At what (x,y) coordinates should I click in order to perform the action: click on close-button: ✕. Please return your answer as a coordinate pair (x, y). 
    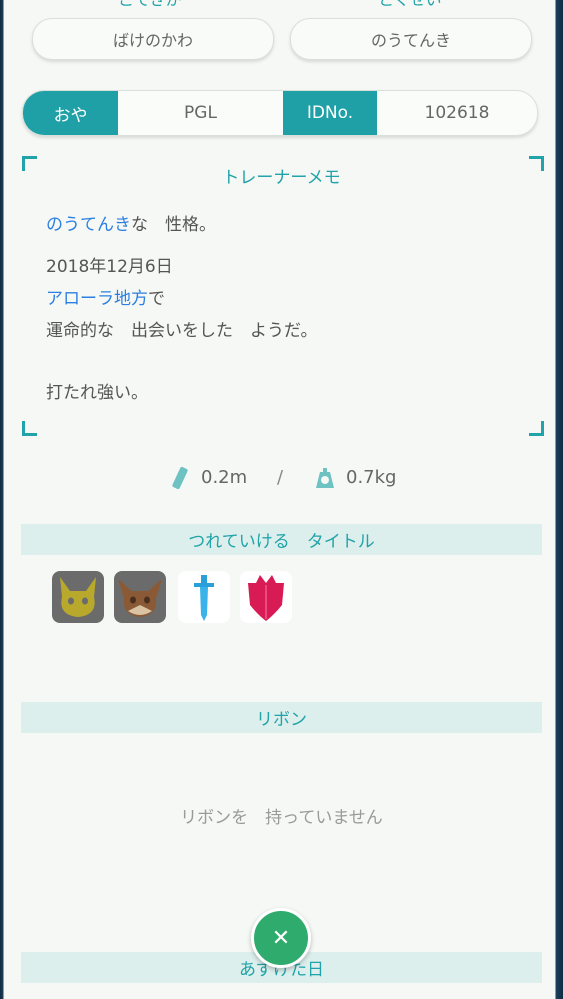
    Looking at the image, I should click on (281, 938).